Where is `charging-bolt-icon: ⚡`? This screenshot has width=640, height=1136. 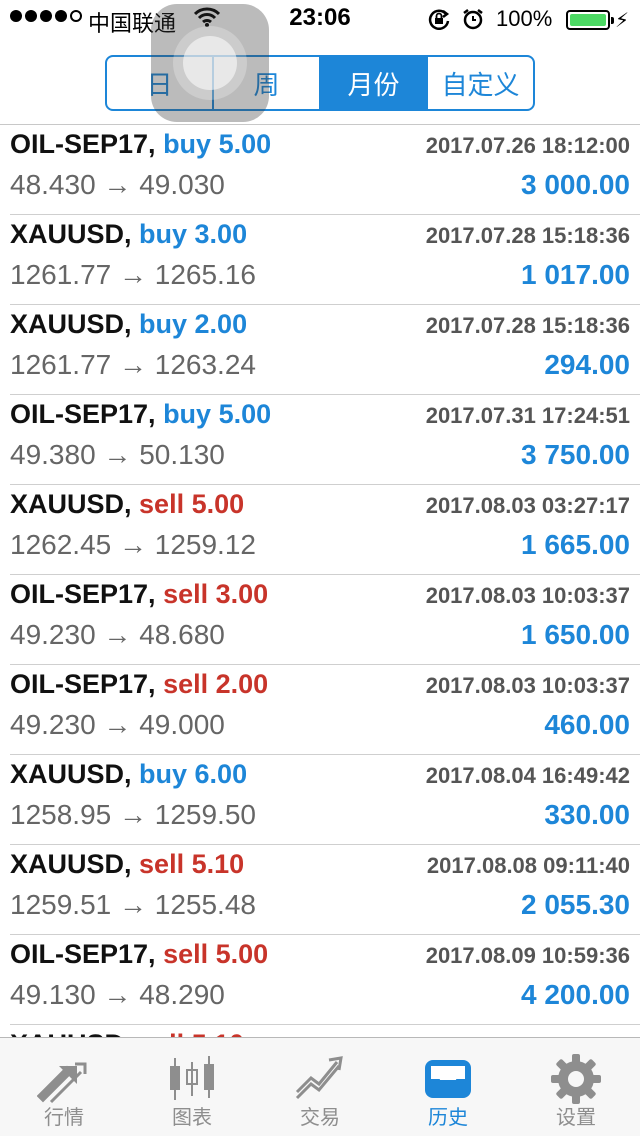 charging-bolt-icon: ⚡ is located at coordinates (622, 21).